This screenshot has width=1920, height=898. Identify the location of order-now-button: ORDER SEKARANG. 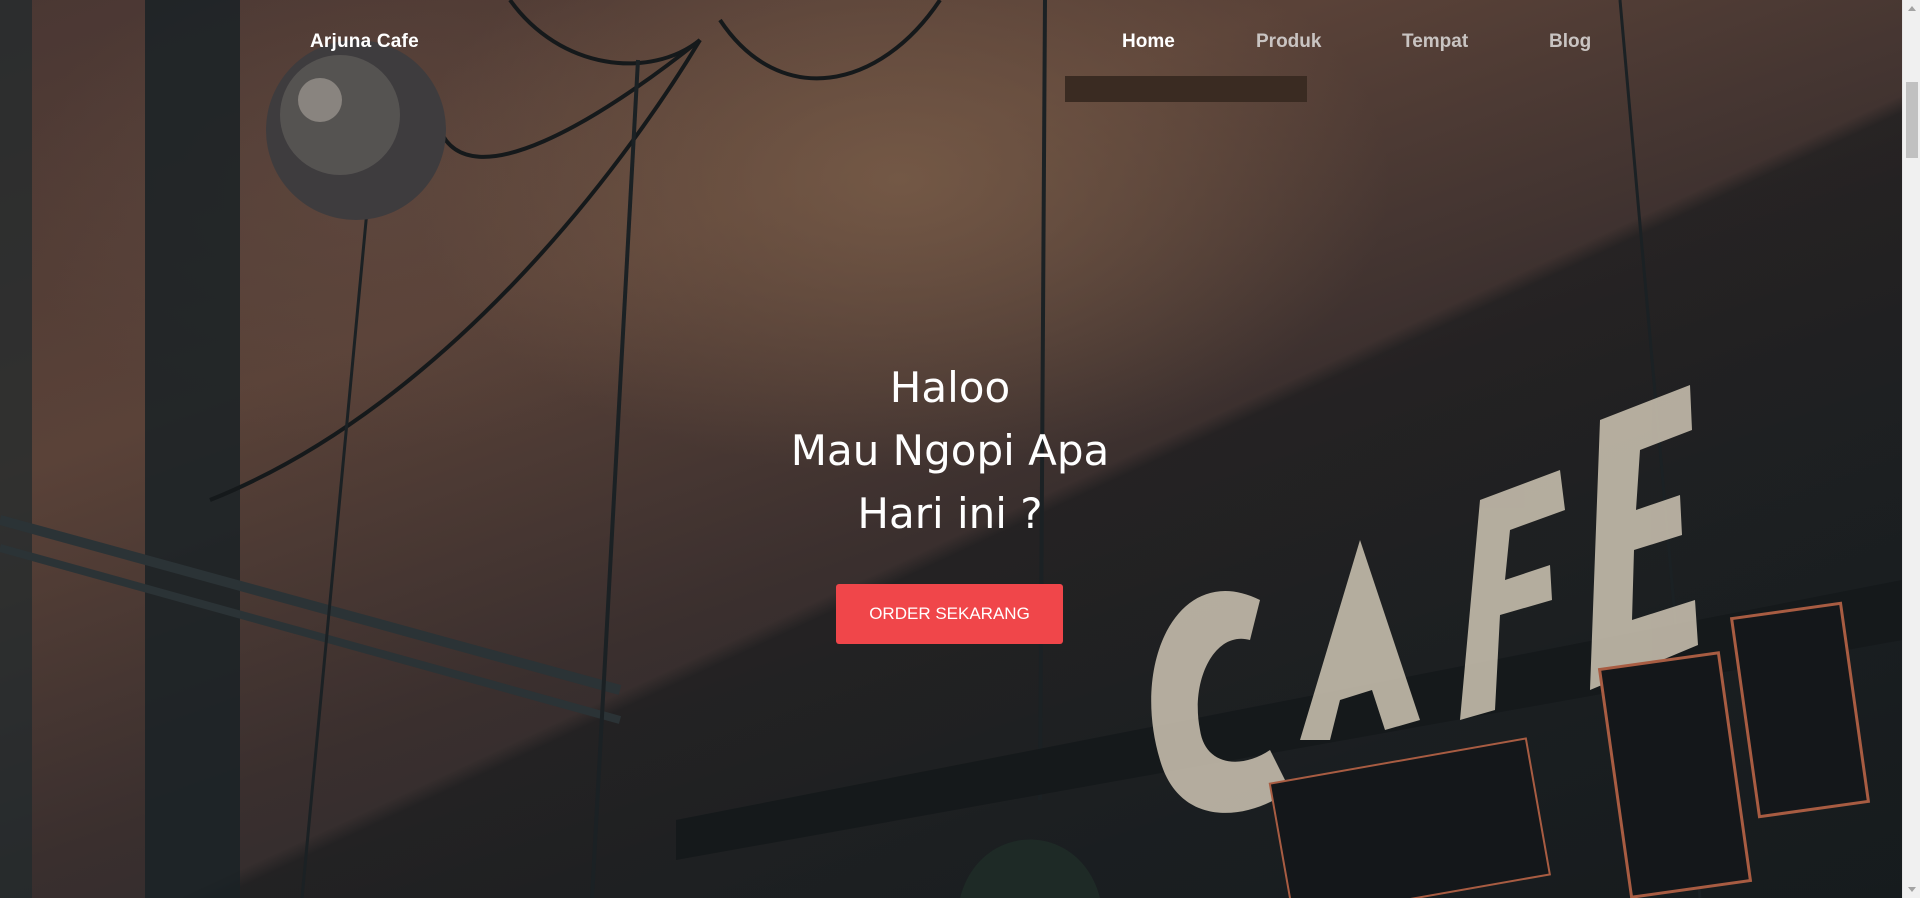
(949, 614).